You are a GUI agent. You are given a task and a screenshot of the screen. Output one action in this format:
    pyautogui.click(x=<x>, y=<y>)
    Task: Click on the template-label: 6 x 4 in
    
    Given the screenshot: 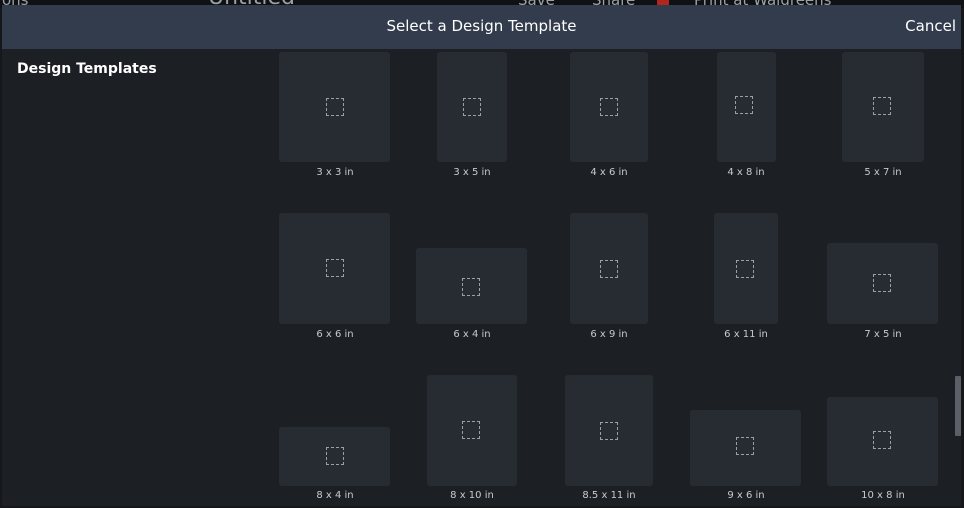 What is the action you would take?
    pyautogui.click(x=472, y=334)
    